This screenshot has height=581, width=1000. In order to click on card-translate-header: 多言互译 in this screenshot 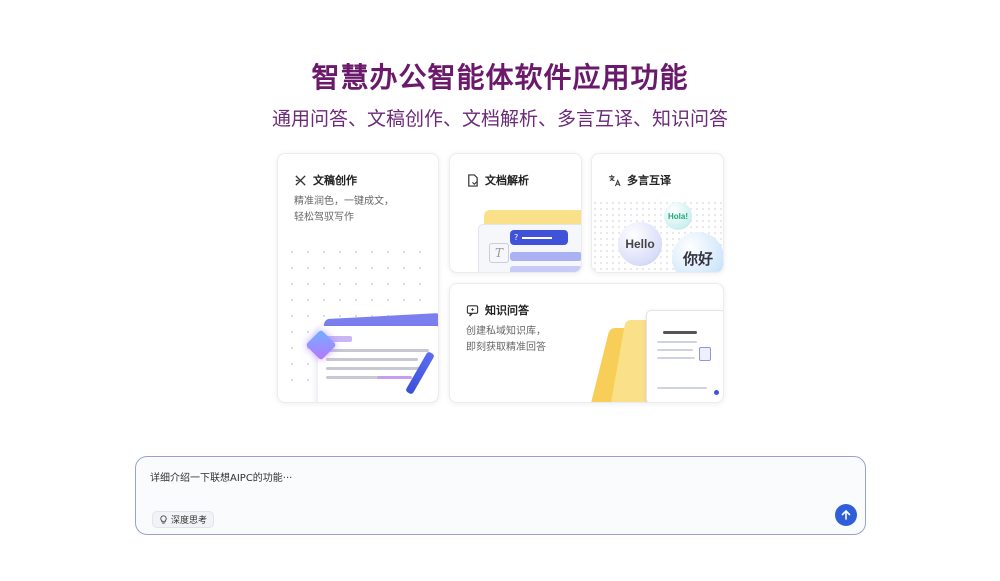, I will do `click(639, 180)`.